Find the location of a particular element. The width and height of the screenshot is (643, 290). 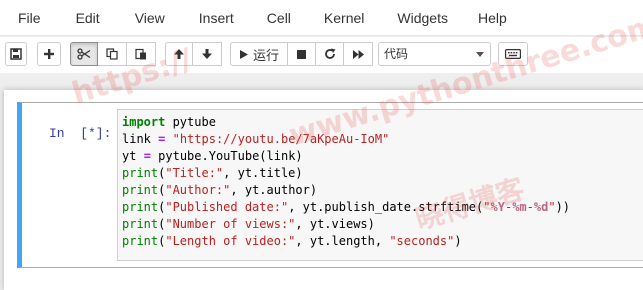

menu-insert: Insert is located at coordinates (216, 18).